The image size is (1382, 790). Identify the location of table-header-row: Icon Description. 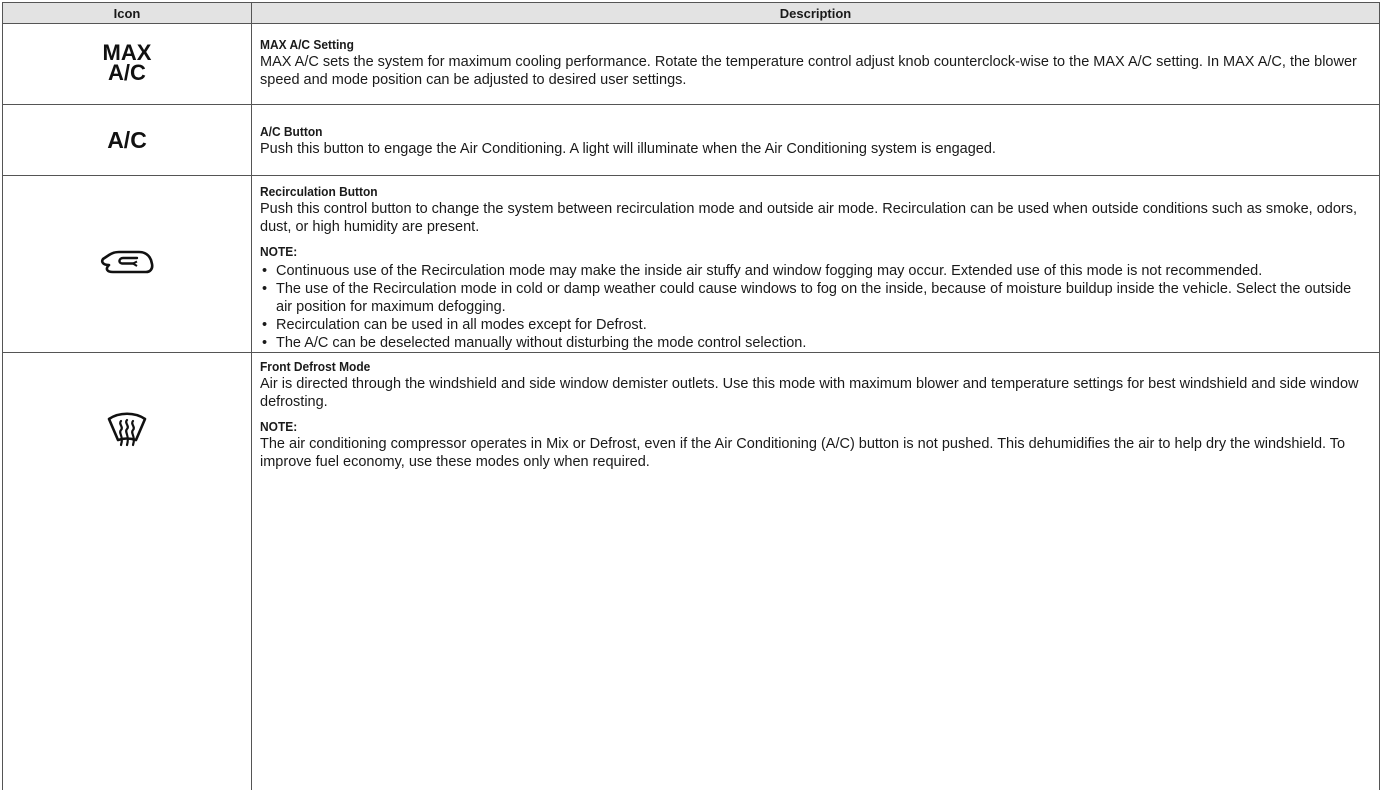
(691, 13).